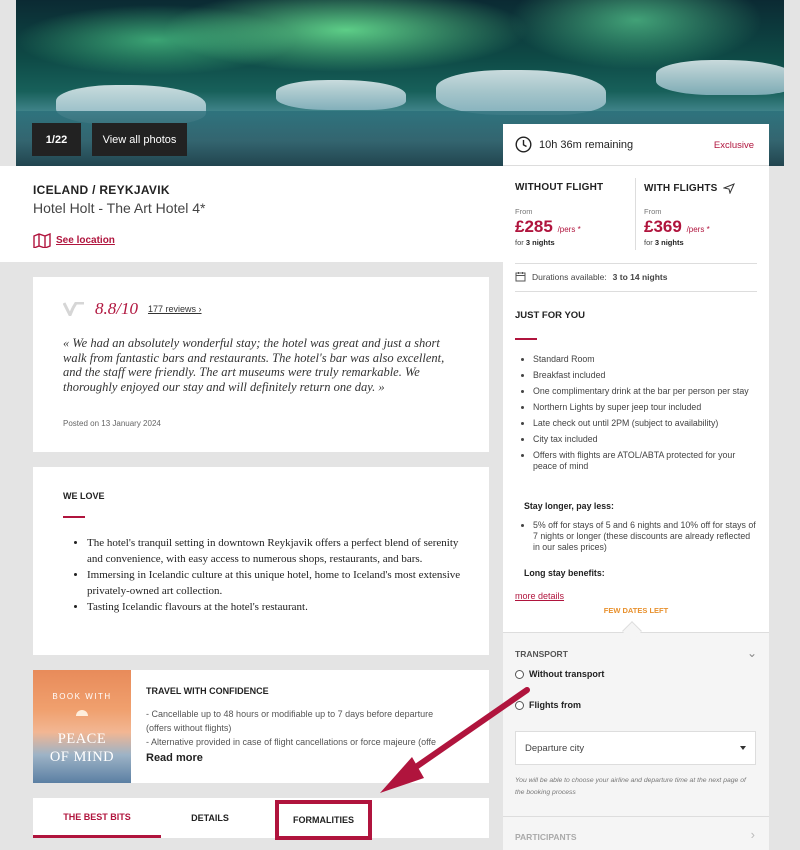 The image size is (800, 850). I want to click on perk-item: City tax included, so click(645, 439).